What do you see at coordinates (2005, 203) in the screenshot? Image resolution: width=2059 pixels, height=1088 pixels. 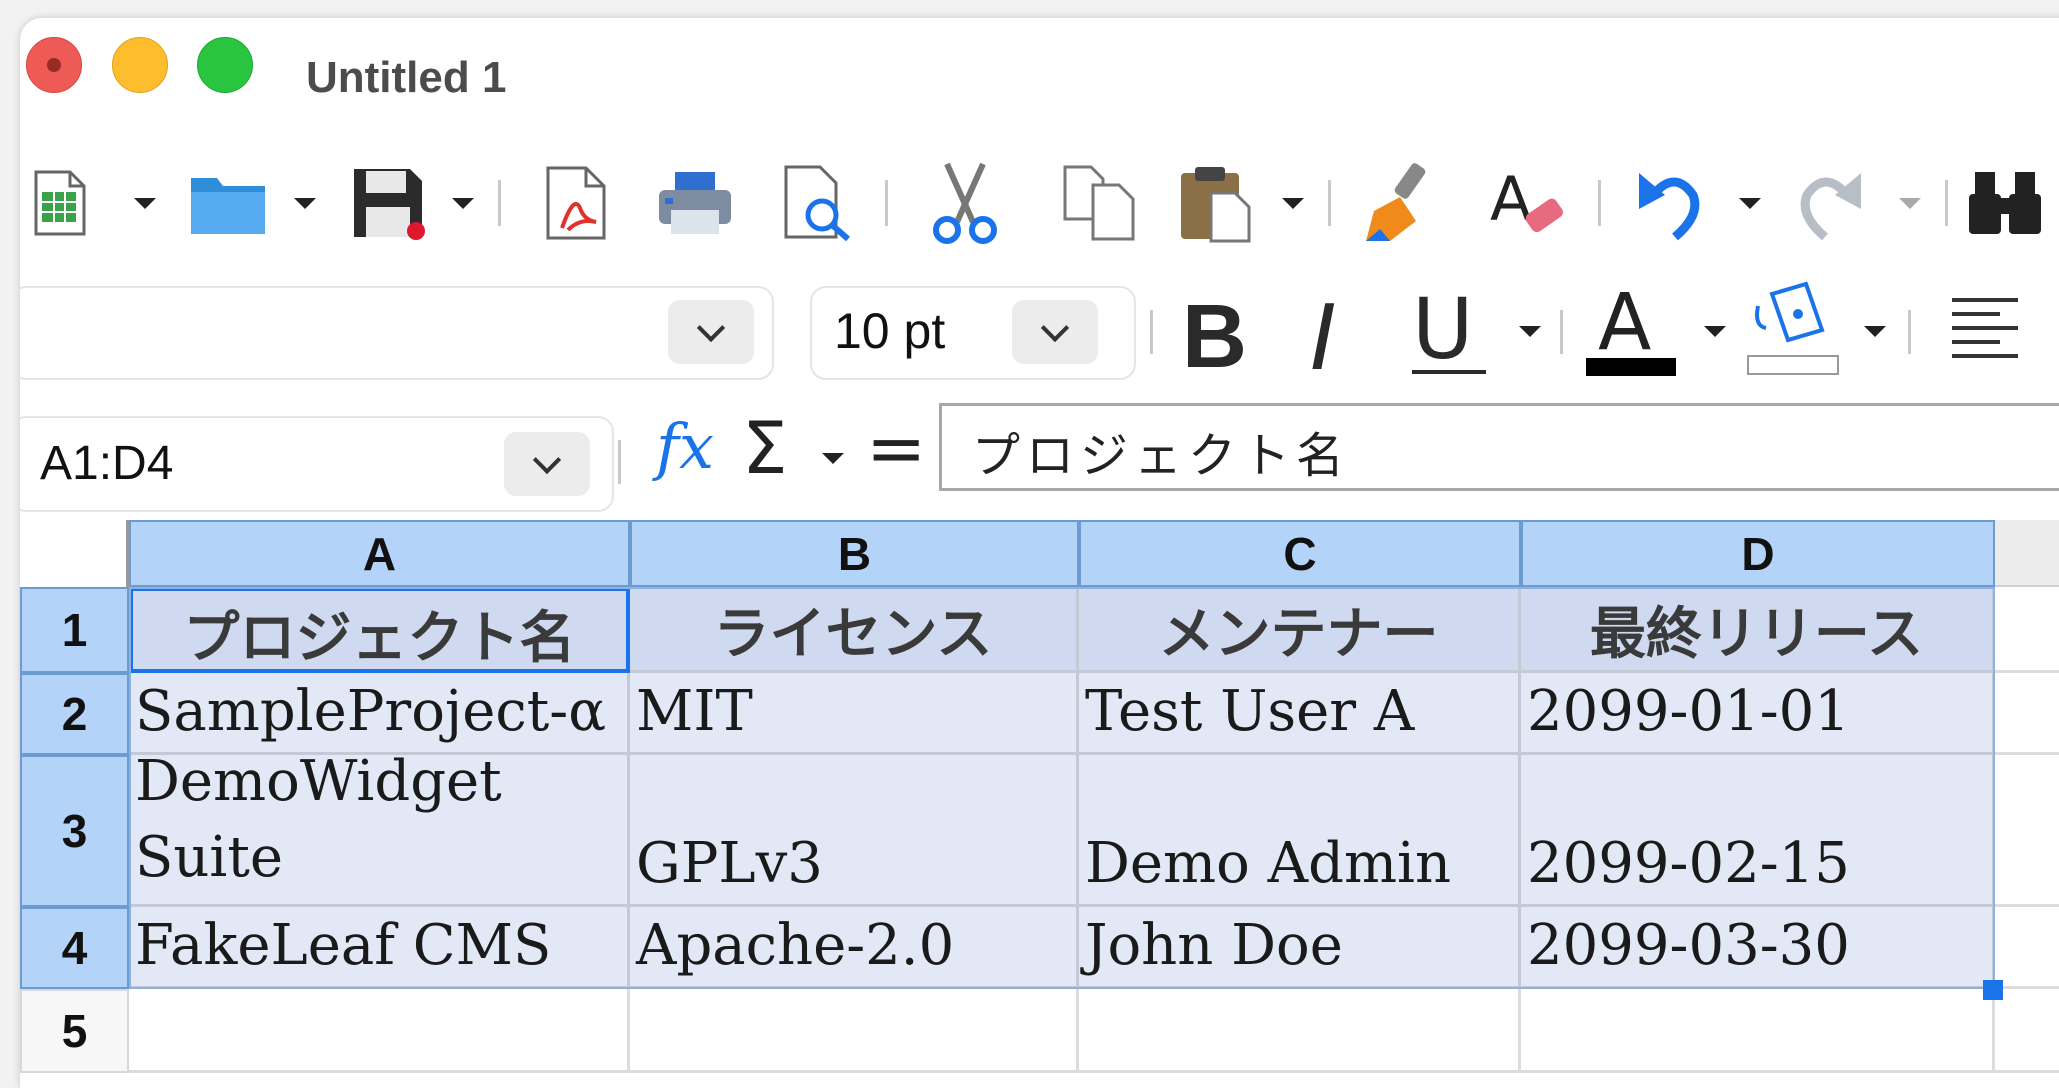 I see `find-icon` at bounding box center [2005, 203].